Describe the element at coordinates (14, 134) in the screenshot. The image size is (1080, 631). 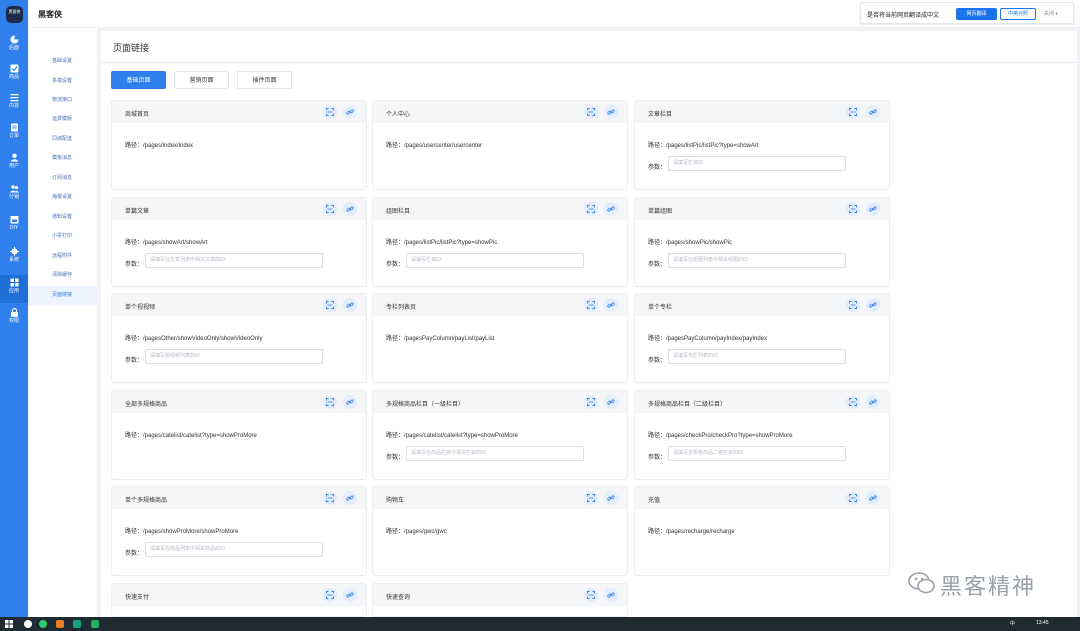
I see `rail-item-3: 订单` at that location.